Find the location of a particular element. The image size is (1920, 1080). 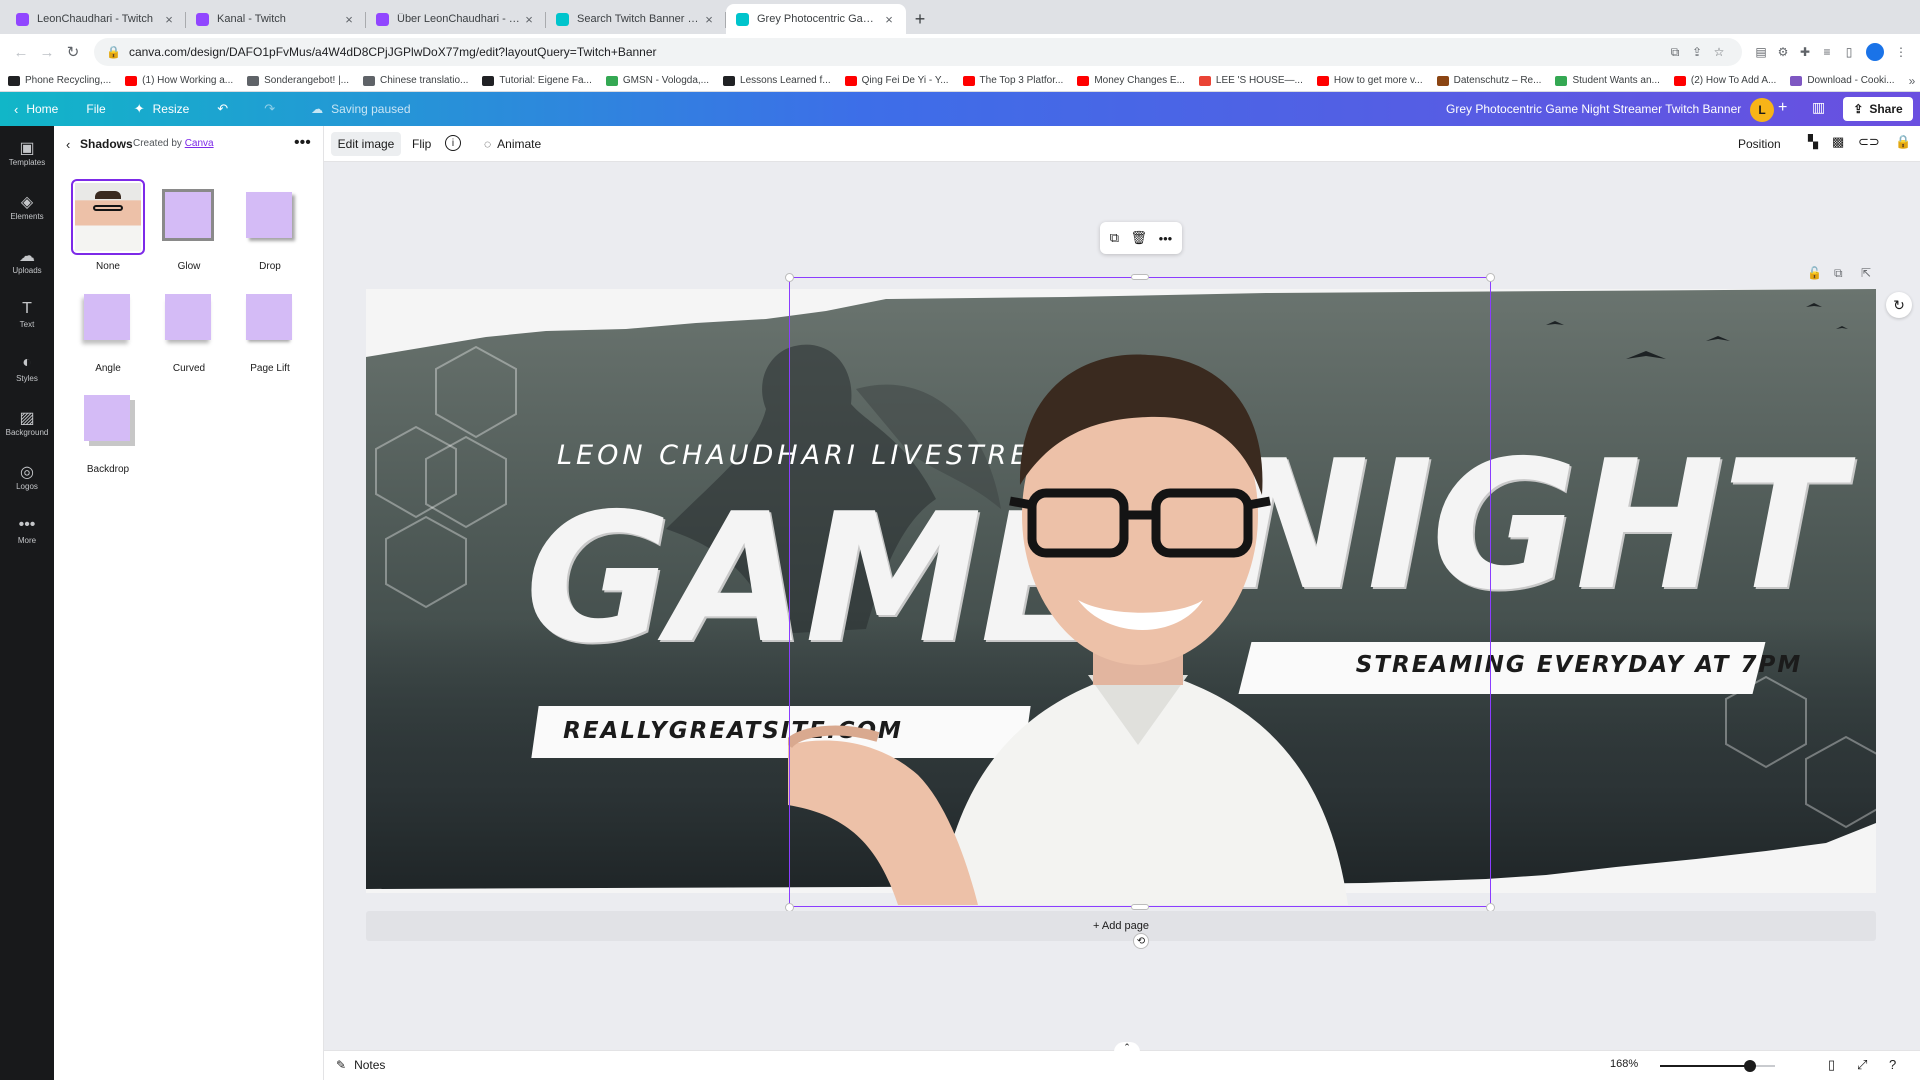

link-icon: ⊂⊃ is located at coordinates (1869, 142).